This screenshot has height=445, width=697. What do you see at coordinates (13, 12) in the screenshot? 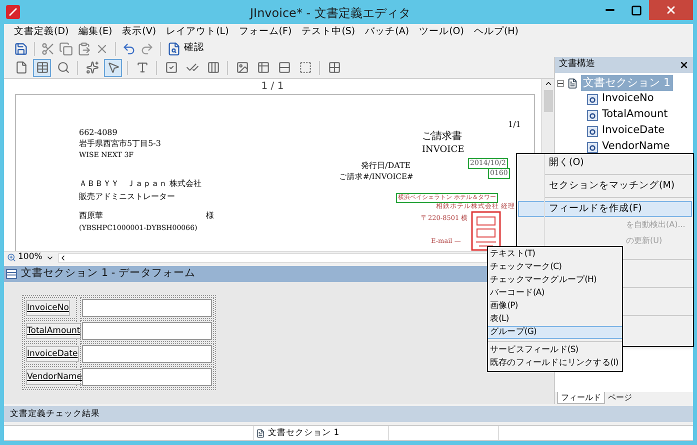
I see `app-icon` at bounding box center [13, 12].